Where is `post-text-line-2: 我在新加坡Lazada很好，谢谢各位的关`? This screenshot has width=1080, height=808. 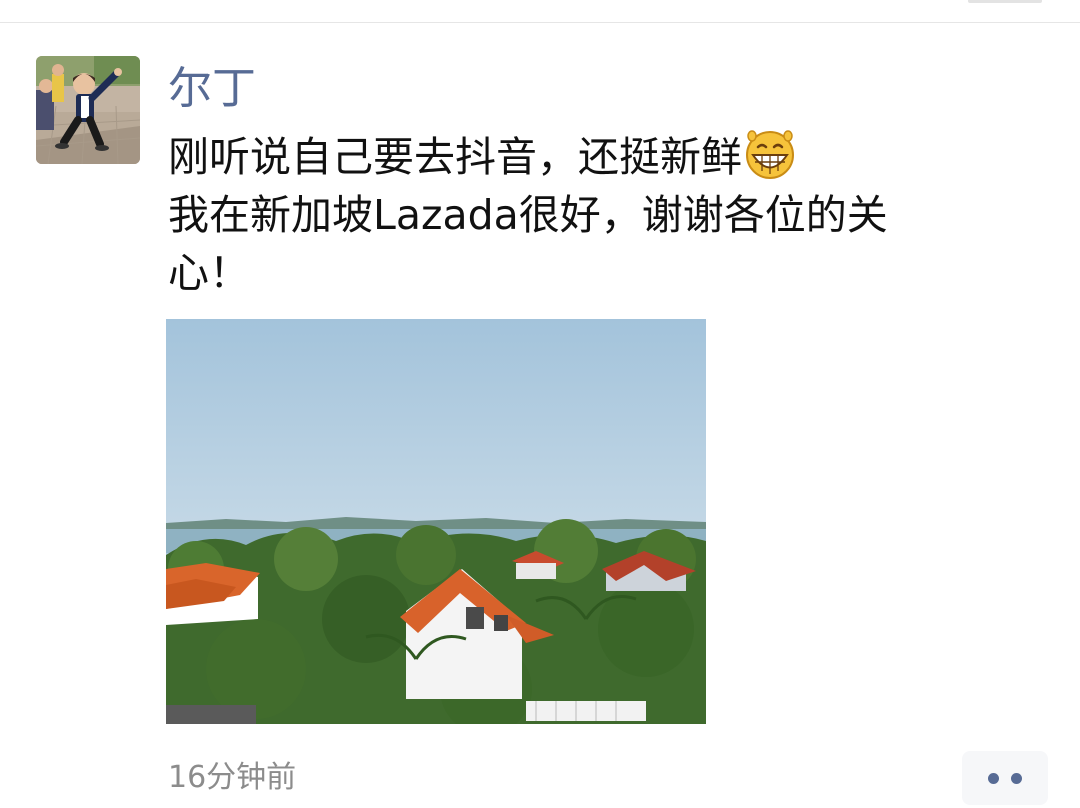 post-text-line-2: 我在新加坡Lazada很好，谢谢各位的关 is located at coordinates (528, 215).